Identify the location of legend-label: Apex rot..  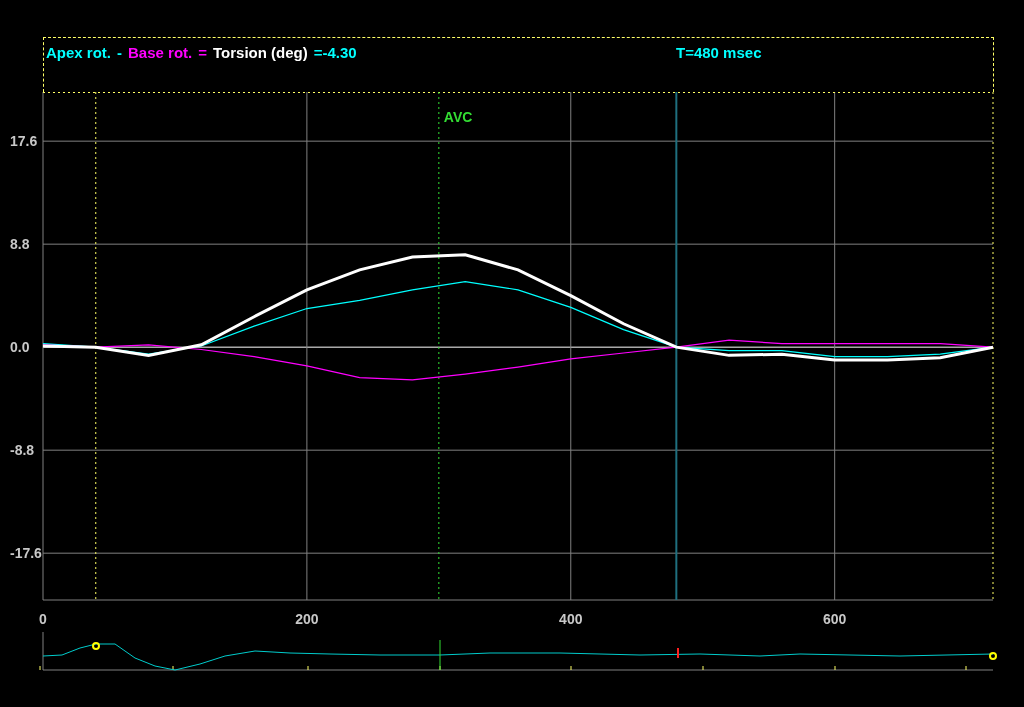
(78, 53).